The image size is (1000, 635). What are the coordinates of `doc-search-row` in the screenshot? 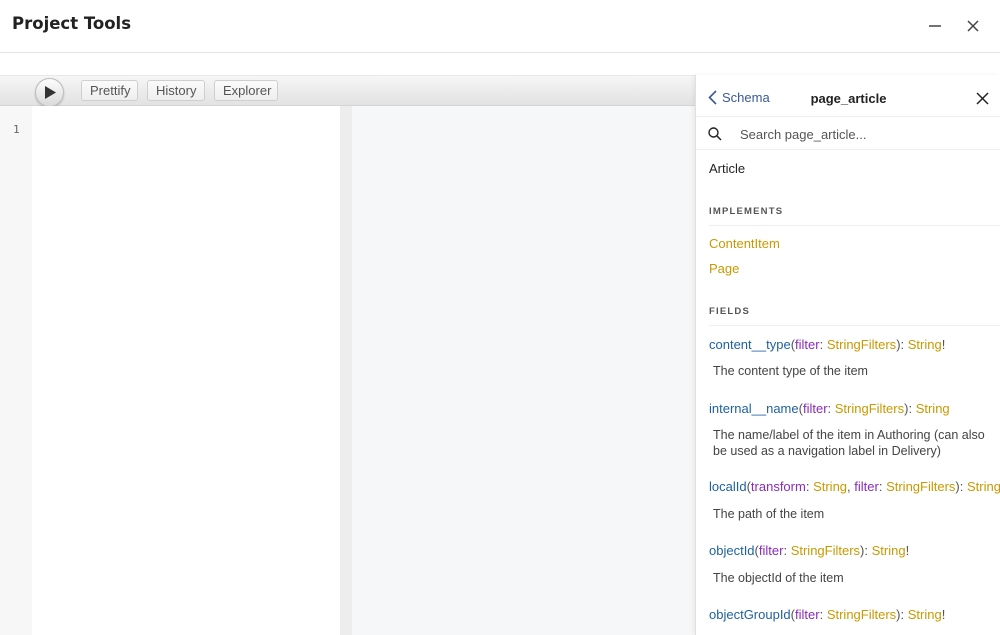 It's located at (848, 134).